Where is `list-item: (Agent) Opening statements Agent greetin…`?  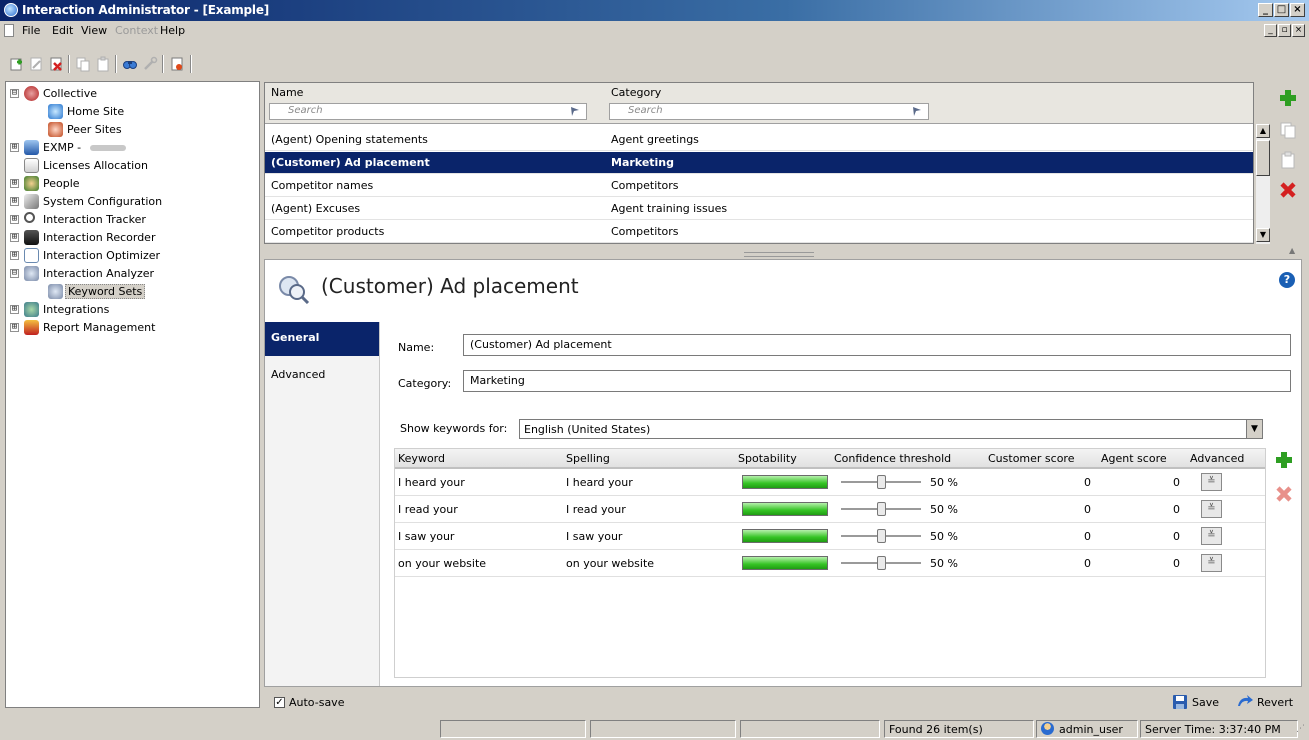
list-item: (Agent) Opening statements Agent greetin… is located at coordinates (759, 140).